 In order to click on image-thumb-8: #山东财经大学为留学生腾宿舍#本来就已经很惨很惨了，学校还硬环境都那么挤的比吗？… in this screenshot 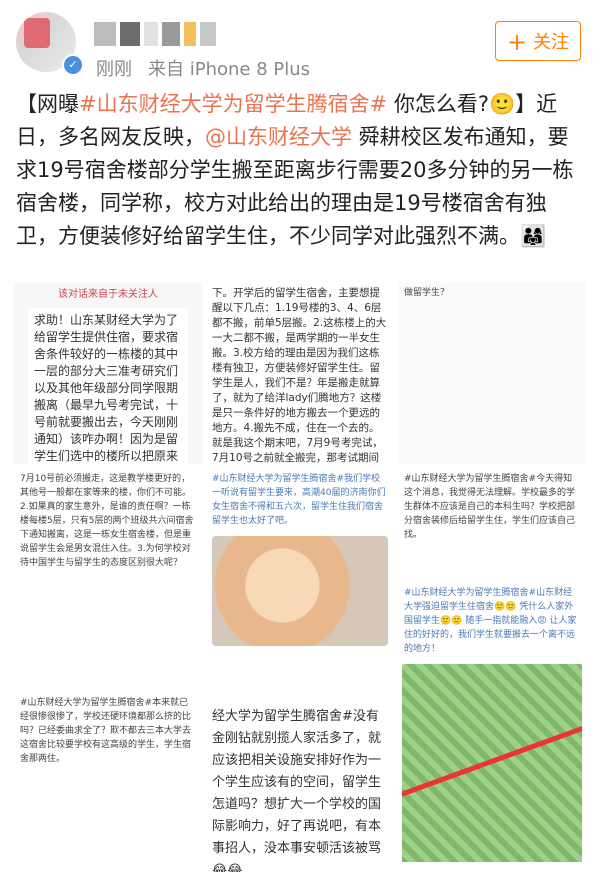, I will do `click(108, 782)`.